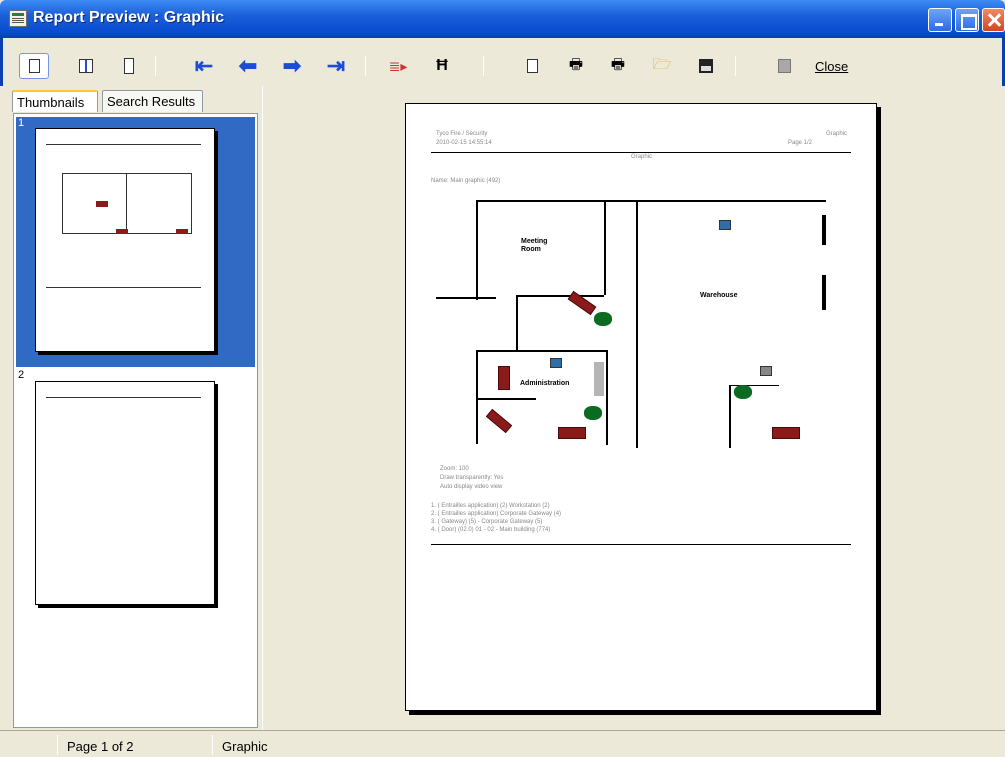 The width and height of the screenshot is (1005, 757). I want to click on find-button: Ħ, so click(442, 66).